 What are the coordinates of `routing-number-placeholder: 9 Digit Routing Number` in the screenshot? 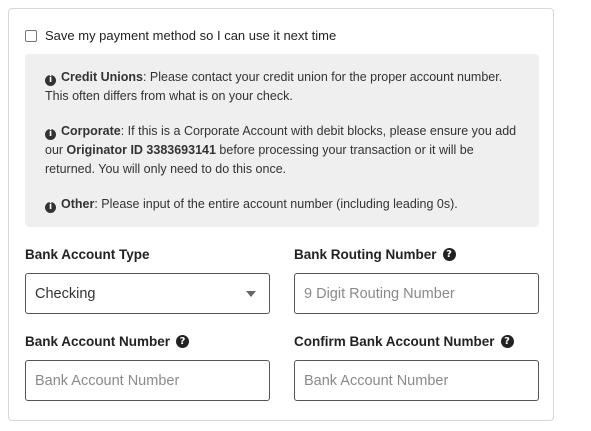 It's located at (379, 293).